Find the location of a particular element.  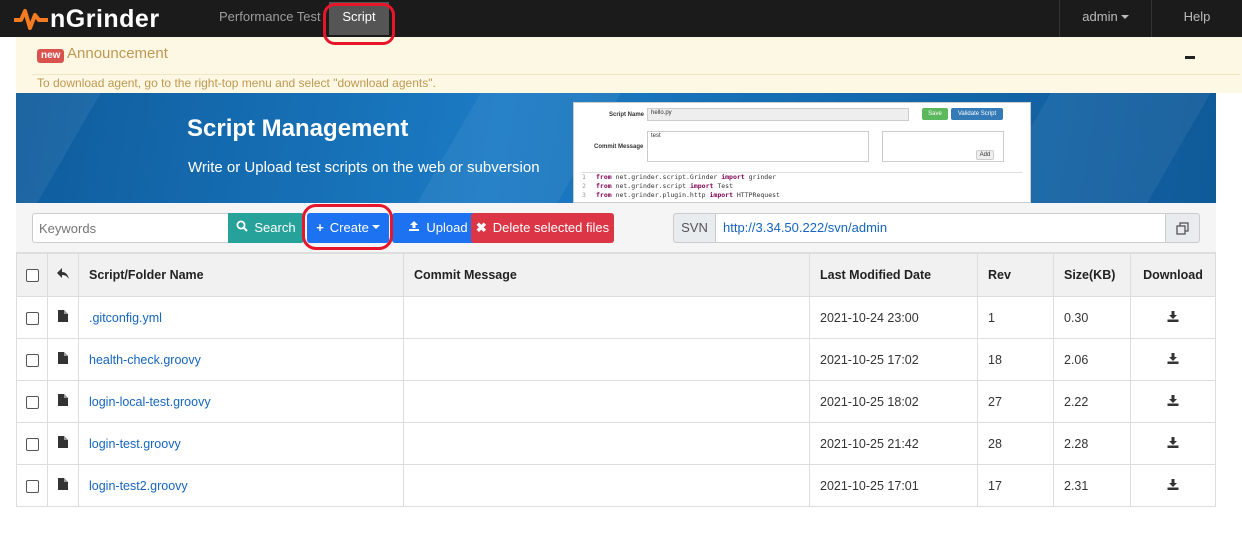

file-link: login-test.groovy is located at coordinates (135, 444).